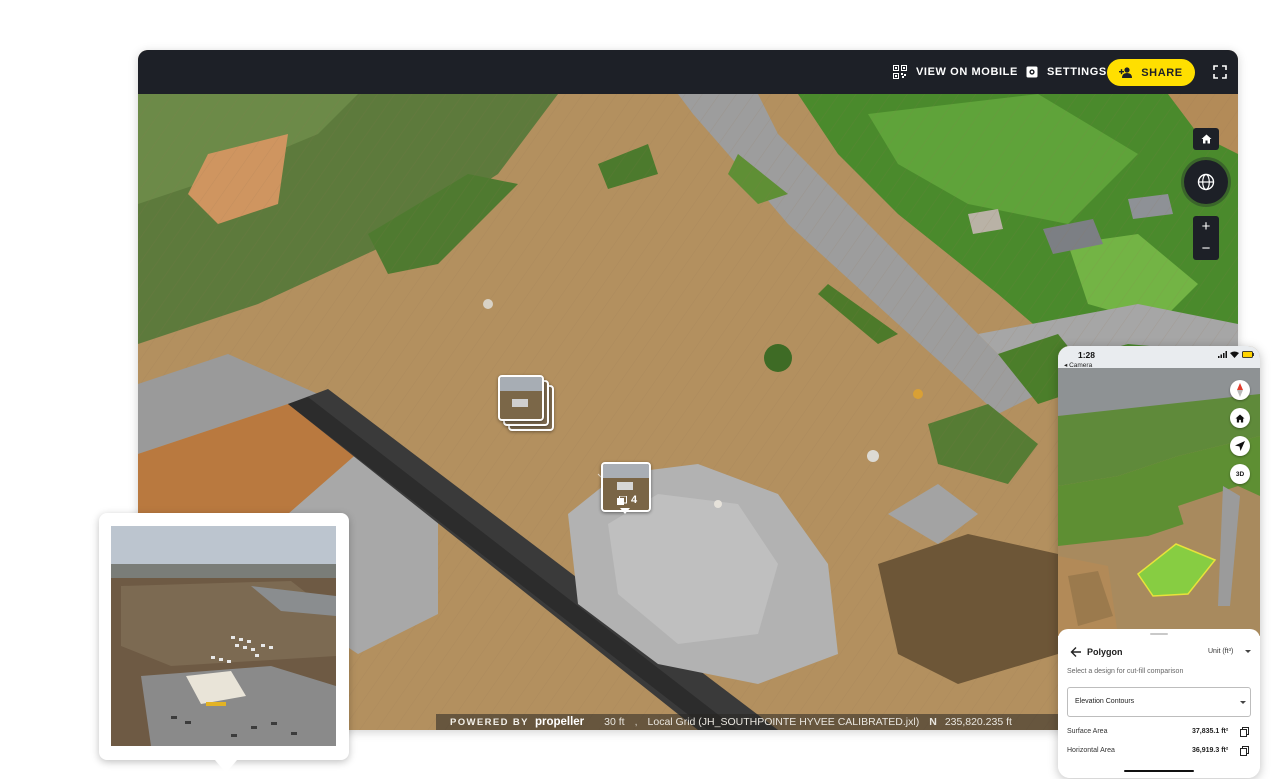 Image resolution: width=1279 pixels, height=779 pixels. I want to click on back-to-camera-link: ◂ Camera, so click(1078, 365).